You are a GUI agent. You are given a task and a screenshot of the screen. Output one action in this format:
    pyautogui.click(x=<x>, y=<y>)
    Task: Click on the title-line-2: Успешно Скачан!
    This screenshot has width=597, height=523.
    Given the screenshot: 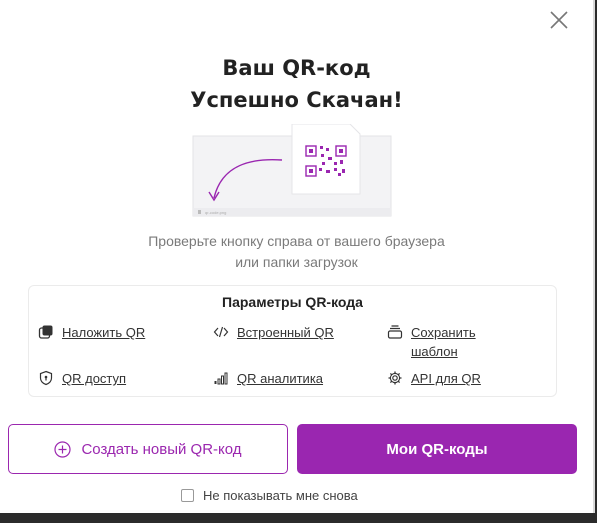 What is the action you would take?
    pyautogui.click(x=296, y=100)
    